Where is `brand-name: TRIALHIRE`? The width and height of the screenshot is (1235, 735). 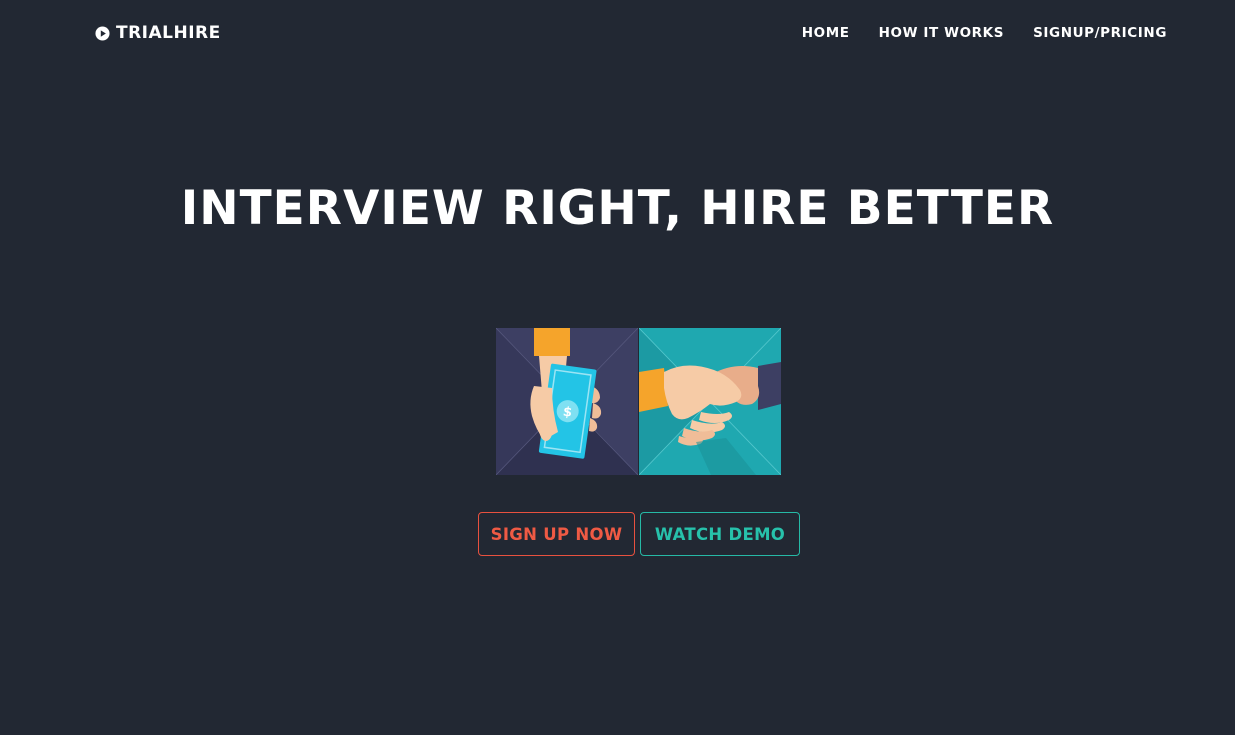
brand-name: TRIALHIRE is located at coordinates (168, 33).